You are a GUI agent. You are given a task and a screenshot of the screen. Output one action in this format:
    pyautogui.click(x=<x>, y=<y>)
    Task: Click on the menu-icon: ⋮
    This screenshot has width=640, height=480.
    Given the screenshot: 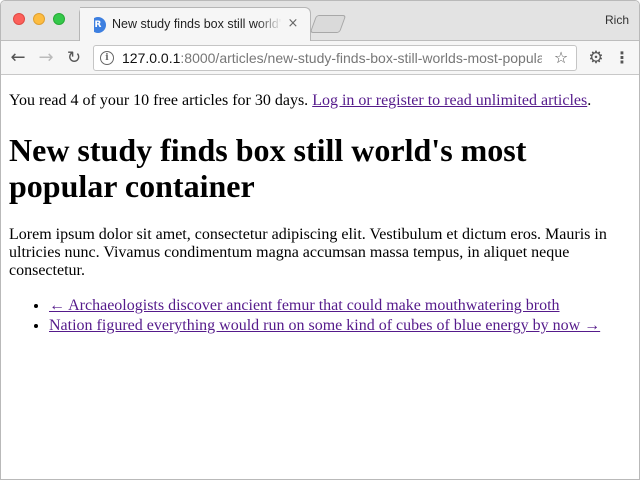 What is the action you would take?
    pyautogui.click(x=622, y=58)
    